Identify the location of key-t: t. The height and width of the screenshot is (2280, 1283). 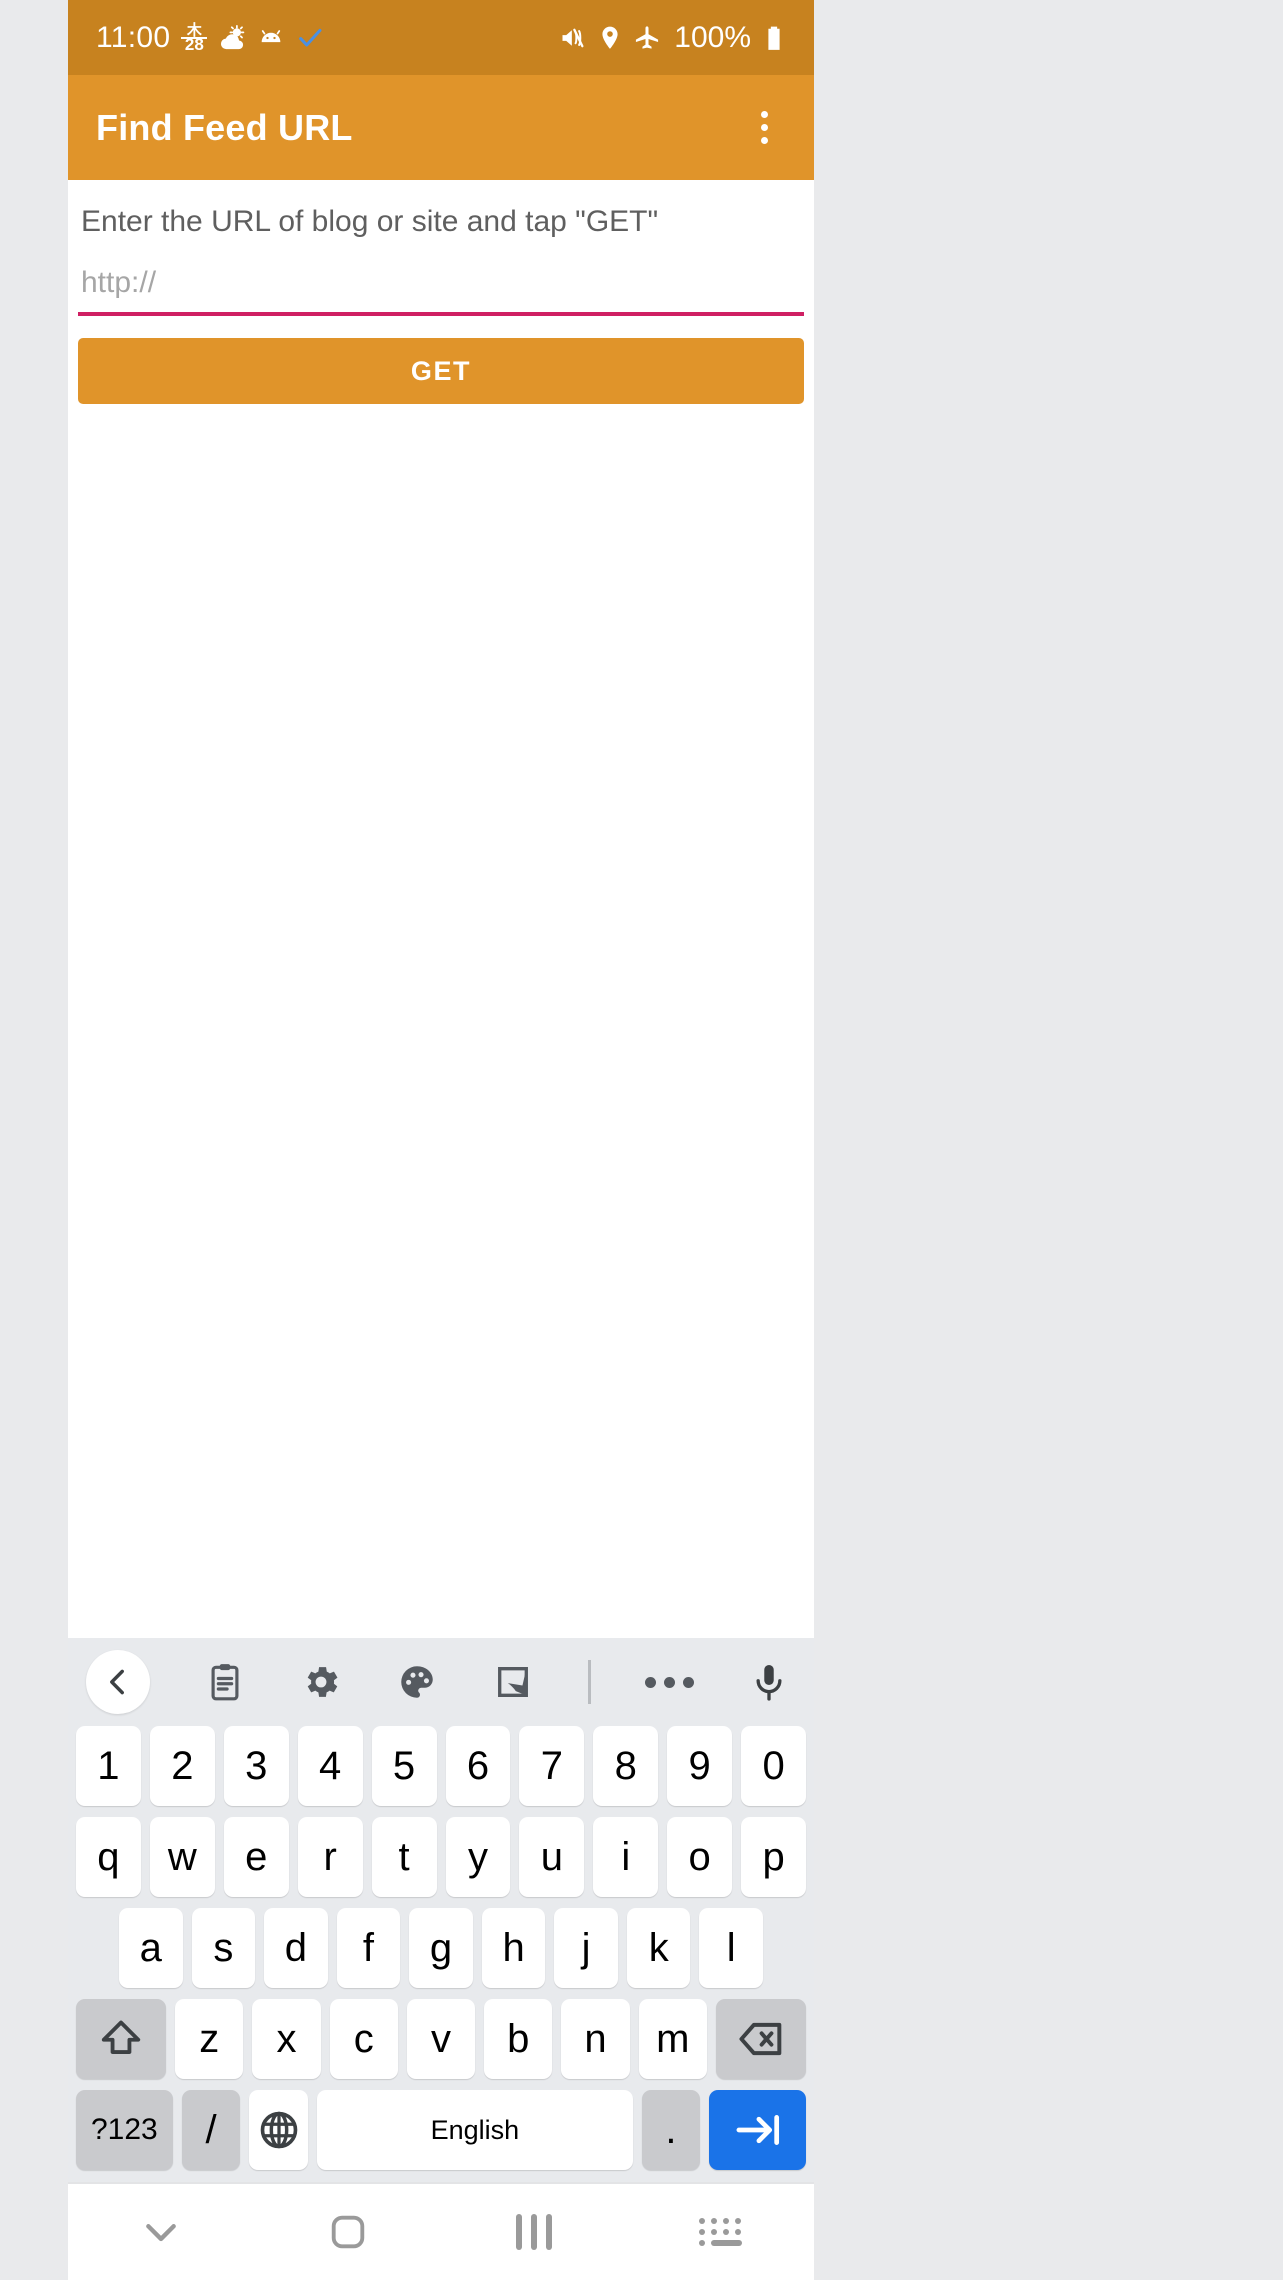
(404, 1857).